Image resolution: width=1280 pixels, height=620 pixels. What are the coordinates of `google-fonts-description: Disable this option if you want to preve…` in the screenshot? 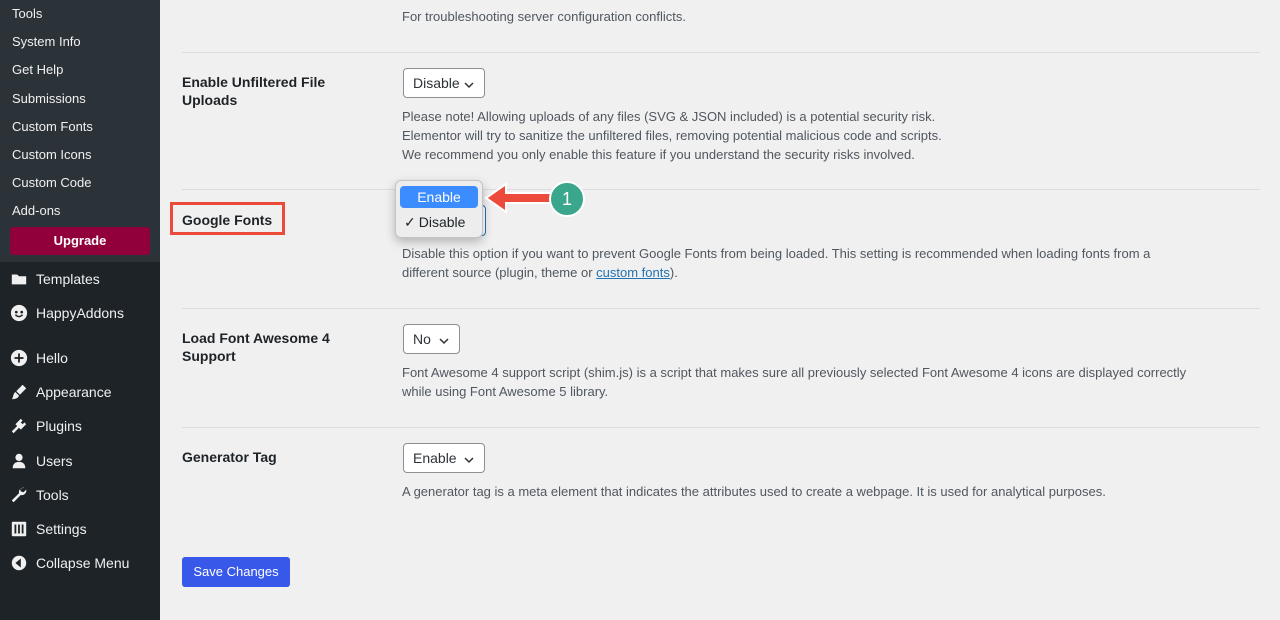 It's located at (812, 263).